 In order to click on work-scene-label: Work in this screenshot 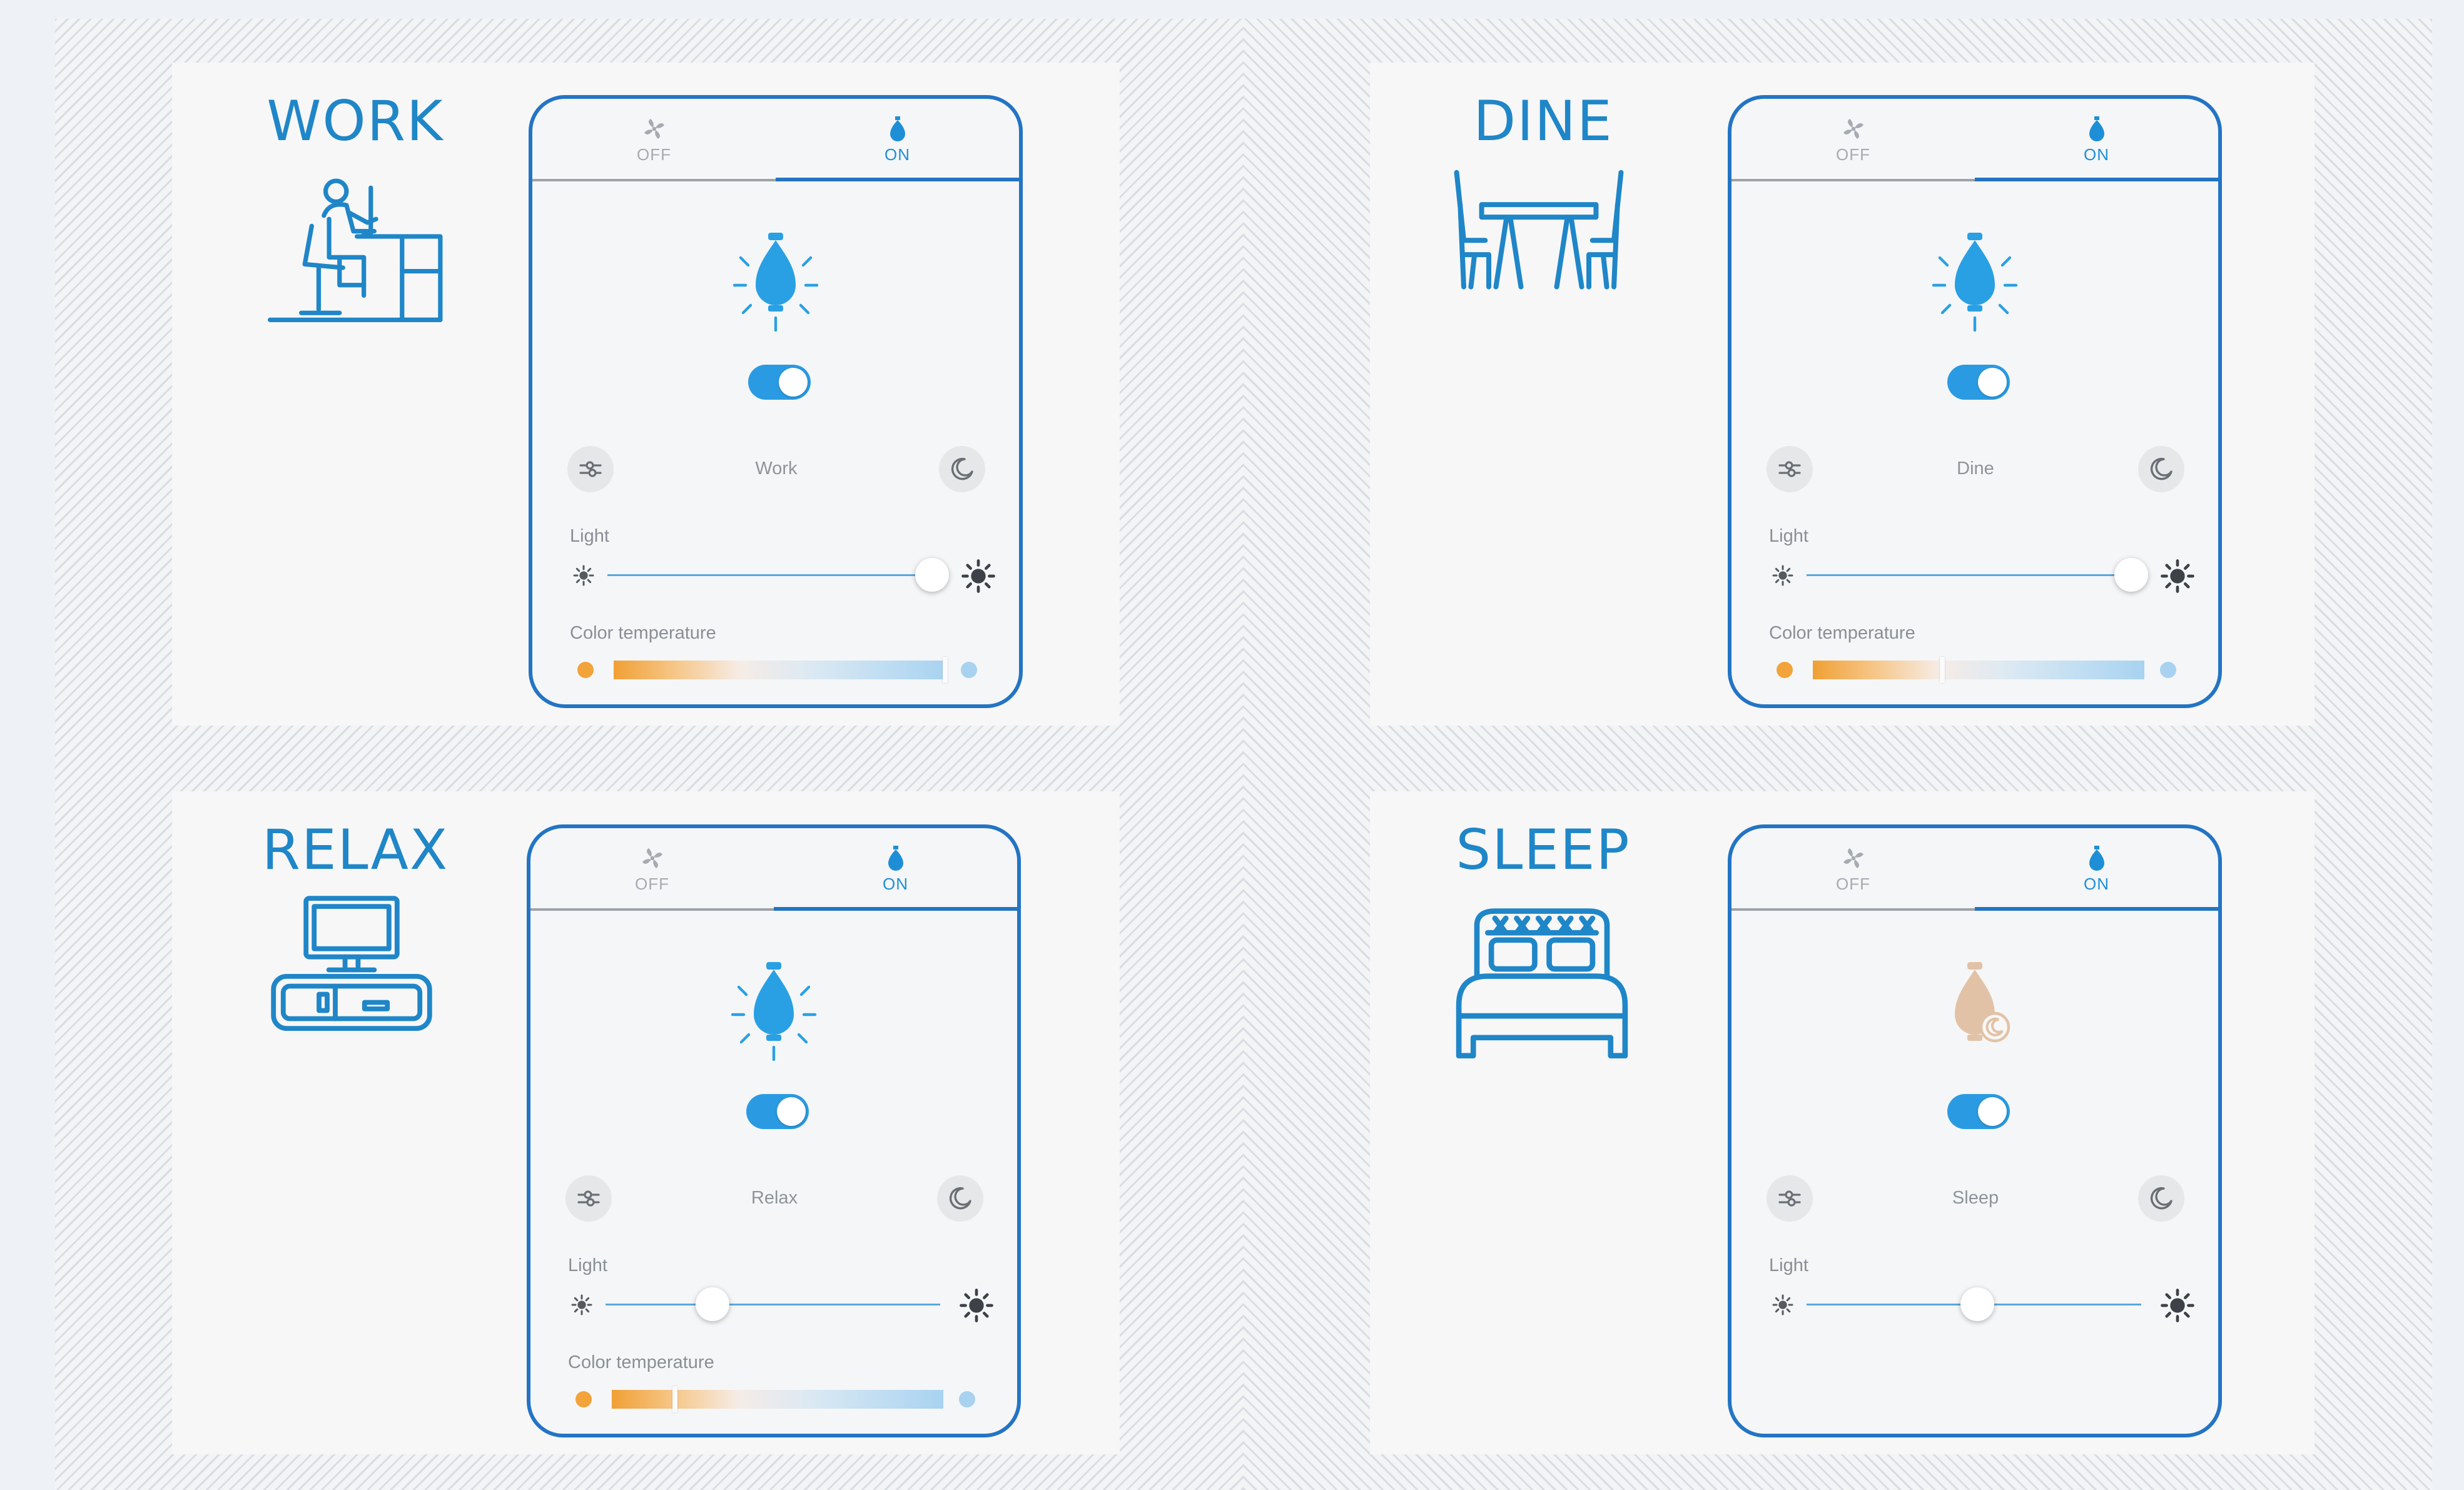, I will do `click(776, 469)`.